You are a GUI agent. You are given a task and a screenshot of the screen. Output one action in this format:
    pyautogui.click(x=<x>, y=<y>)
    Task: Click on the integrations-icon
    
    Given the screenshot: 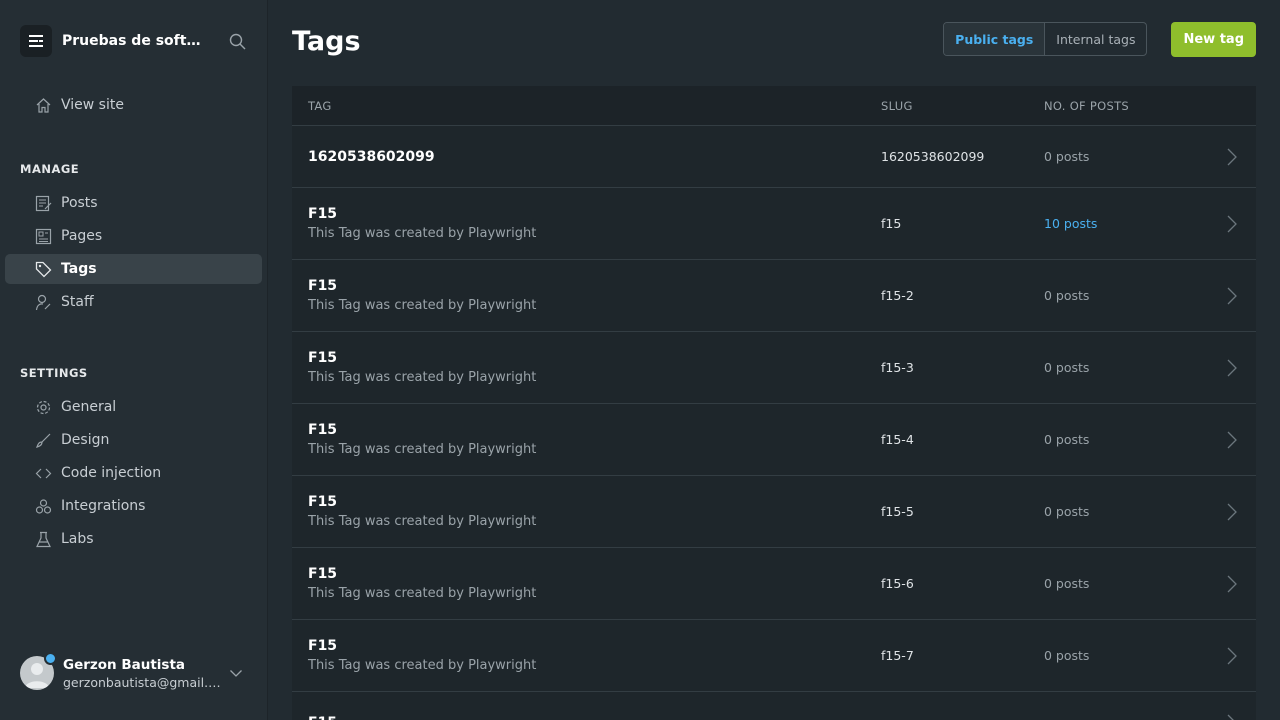 What is the action you would take?
    pyautogui.click(x=43, y=506)
    